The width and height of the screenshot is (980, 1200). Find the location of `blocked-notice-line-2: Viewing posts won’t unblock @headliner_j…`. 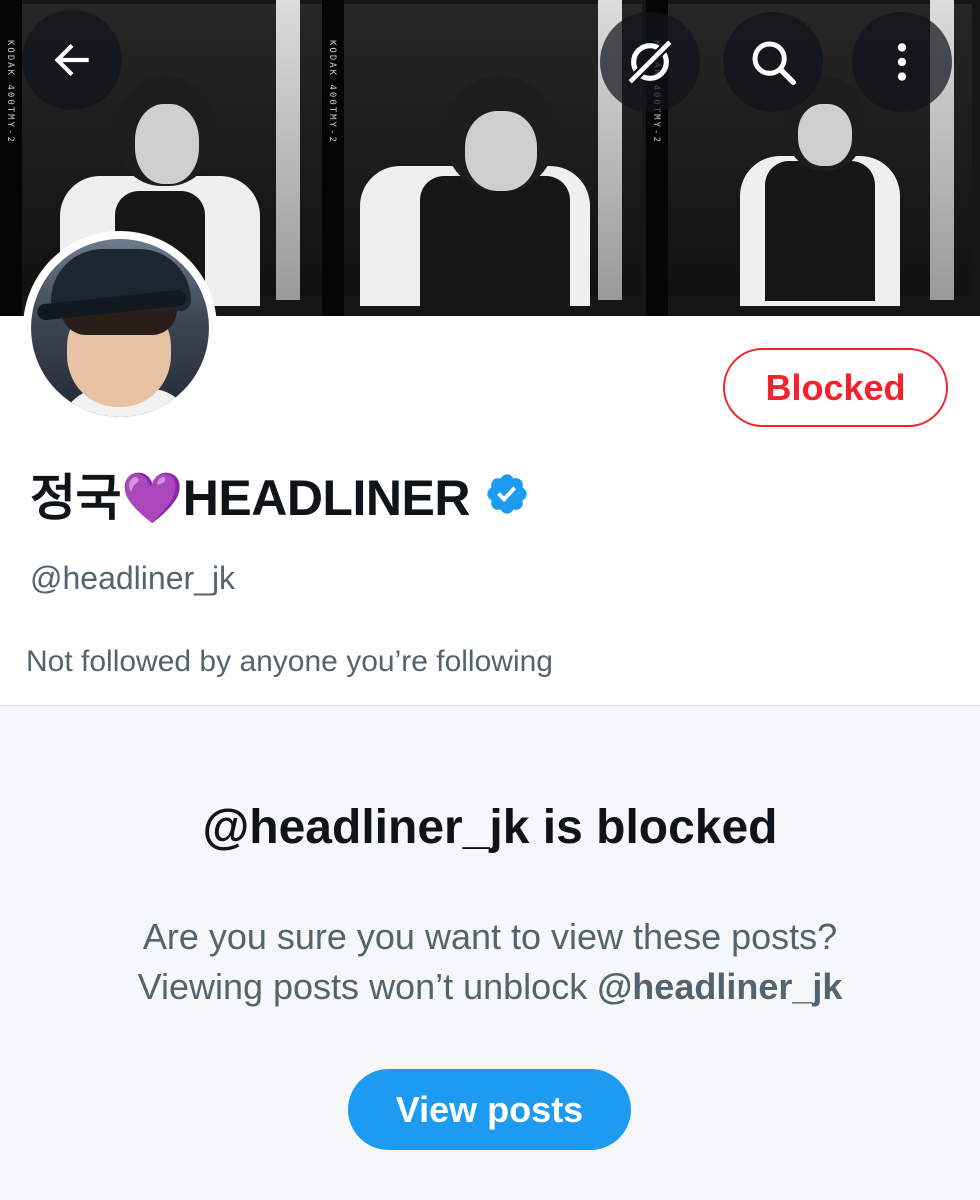

blocked-notice-line-2: Viewing posts won’t unblock @headliner_j… is located at coordinates (490, 987).